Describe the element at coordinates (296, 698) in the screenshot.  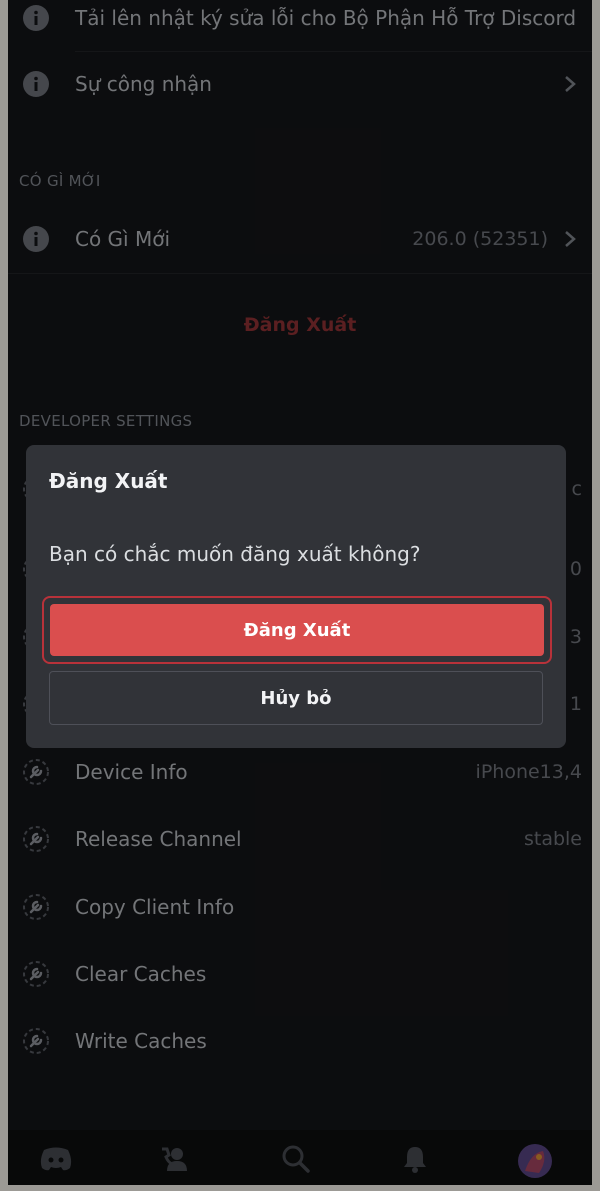
I see `cancel-button: Hủy bỏ` at that location.